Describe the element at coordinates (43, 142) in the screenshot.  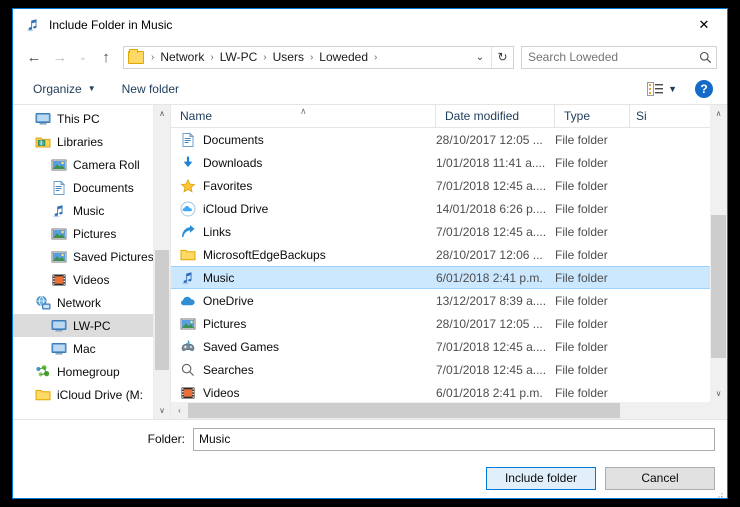
I see `libraries-icon` at that location.